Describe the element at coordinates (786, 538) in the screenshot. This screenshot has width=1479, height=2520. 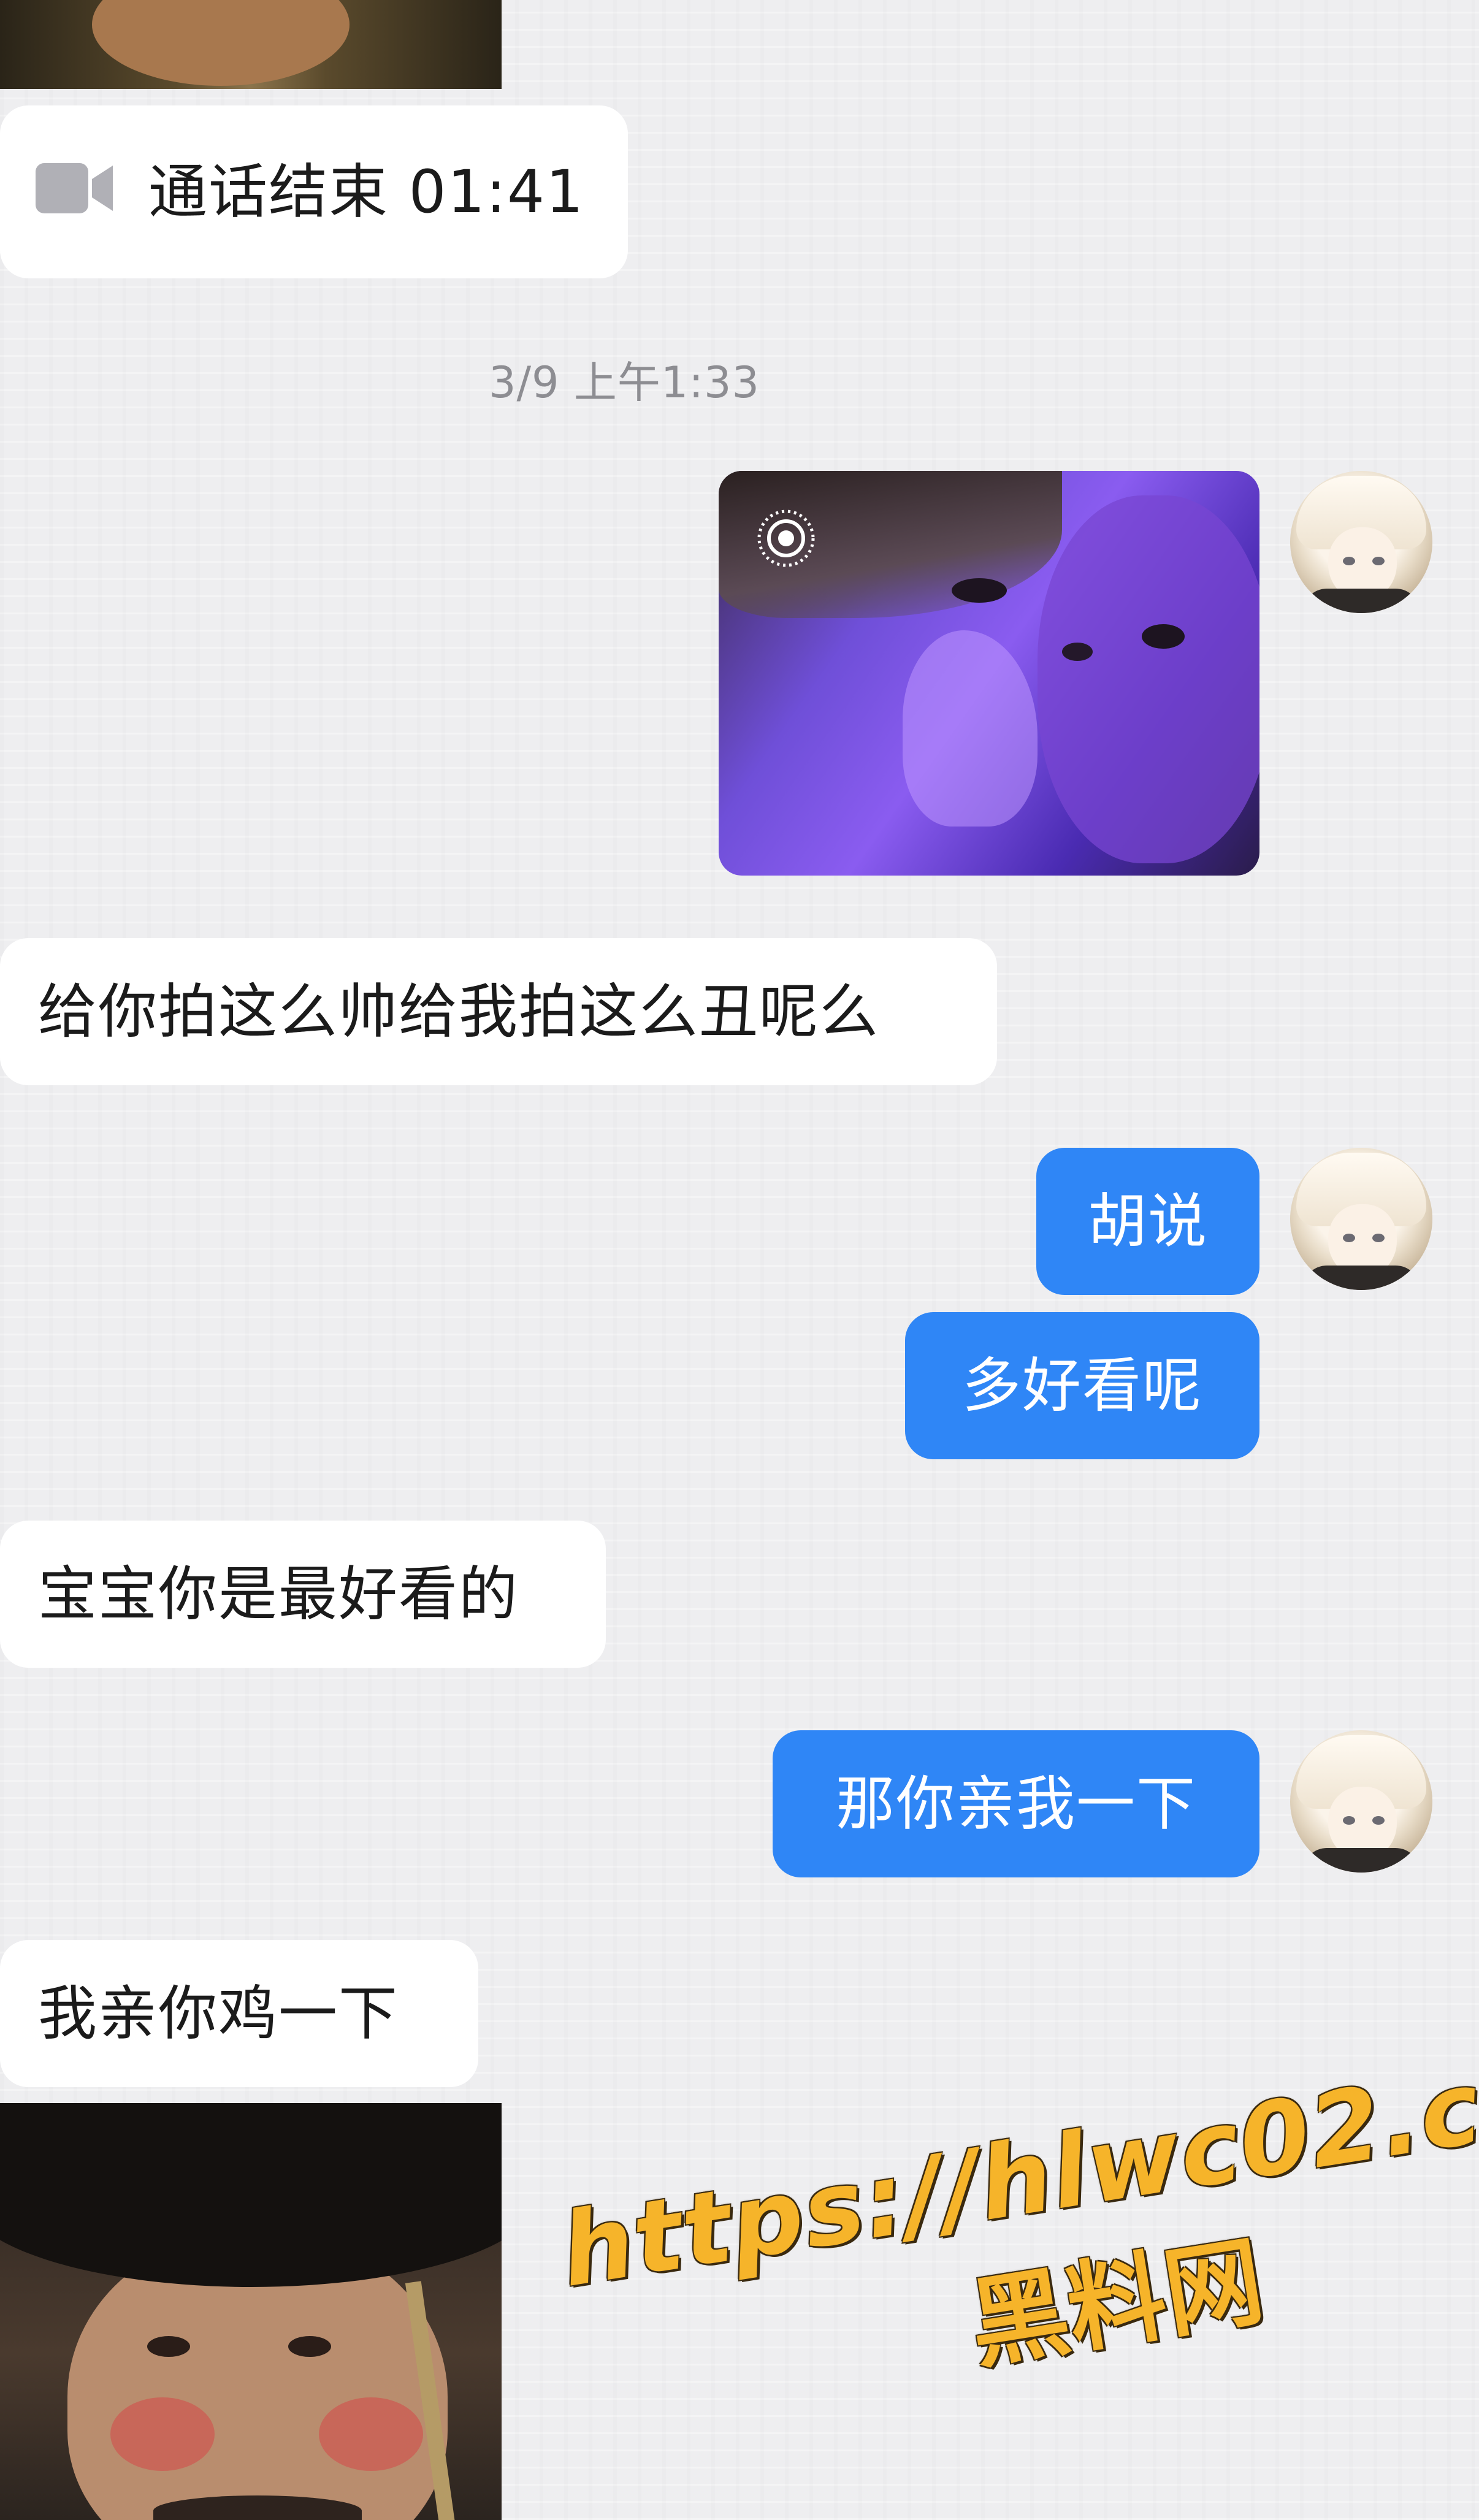
I see `live-photo-icon` at that location.